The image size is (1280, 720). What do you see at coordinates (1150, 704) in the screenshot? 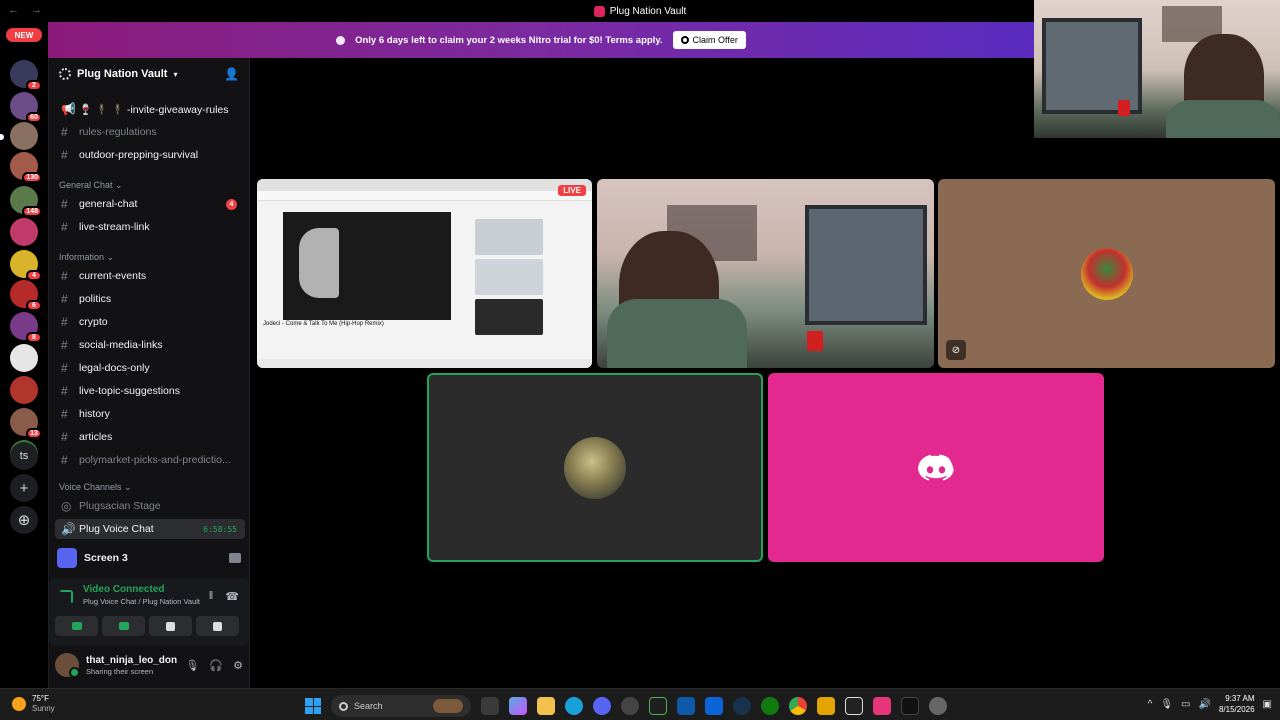
I see `chevron-up-icon: ^` at bounding box center [1150, 704].